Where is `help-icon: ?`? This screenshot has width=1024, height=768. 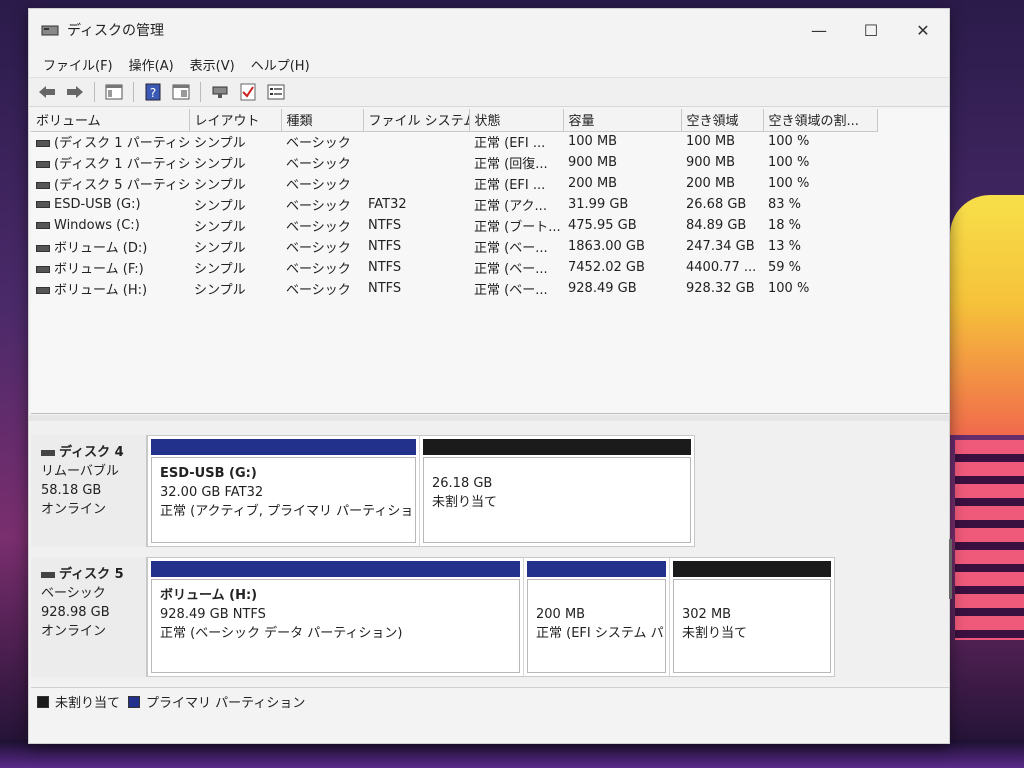
help-icon: ? is located at coordinates (153, 92).